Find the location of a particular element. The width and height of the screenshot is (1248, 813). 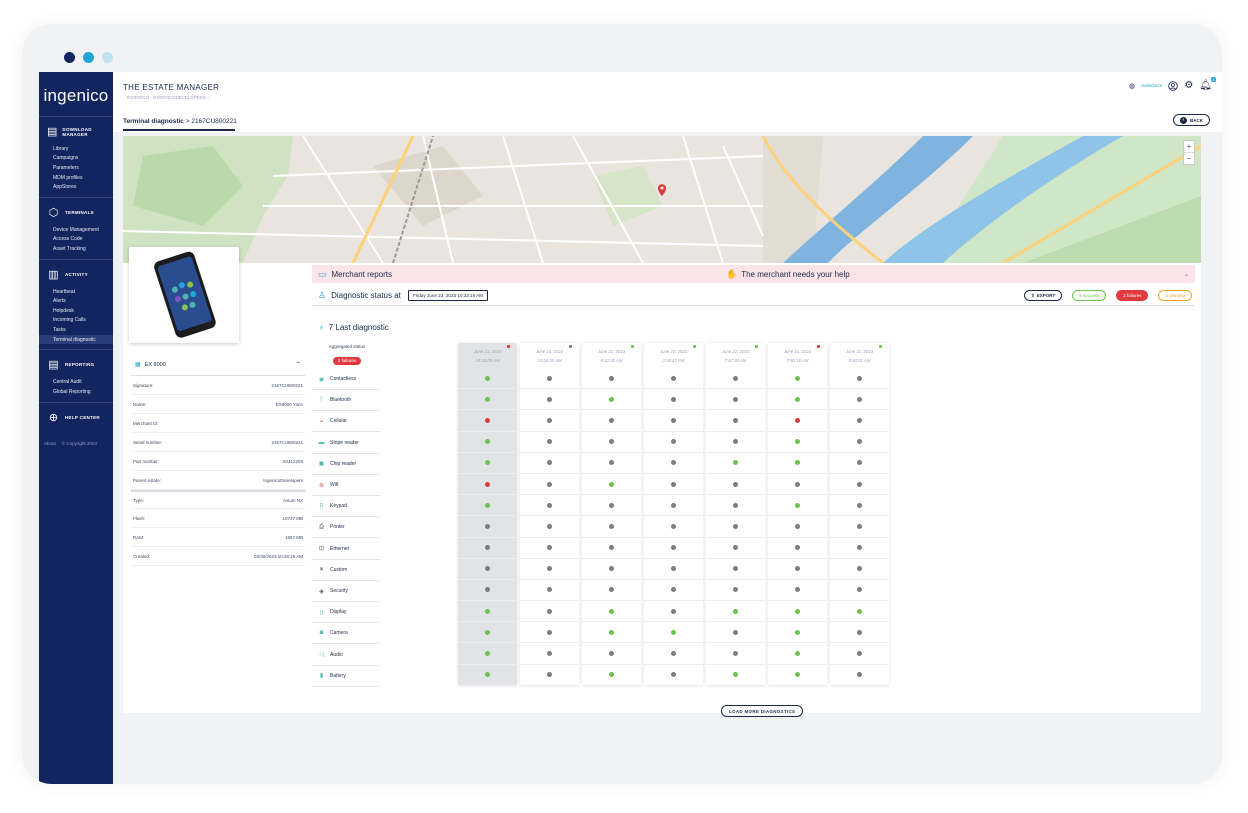

sidebar-item-incoming-calls: Incoming Calls is located at coordinates (76, 321).